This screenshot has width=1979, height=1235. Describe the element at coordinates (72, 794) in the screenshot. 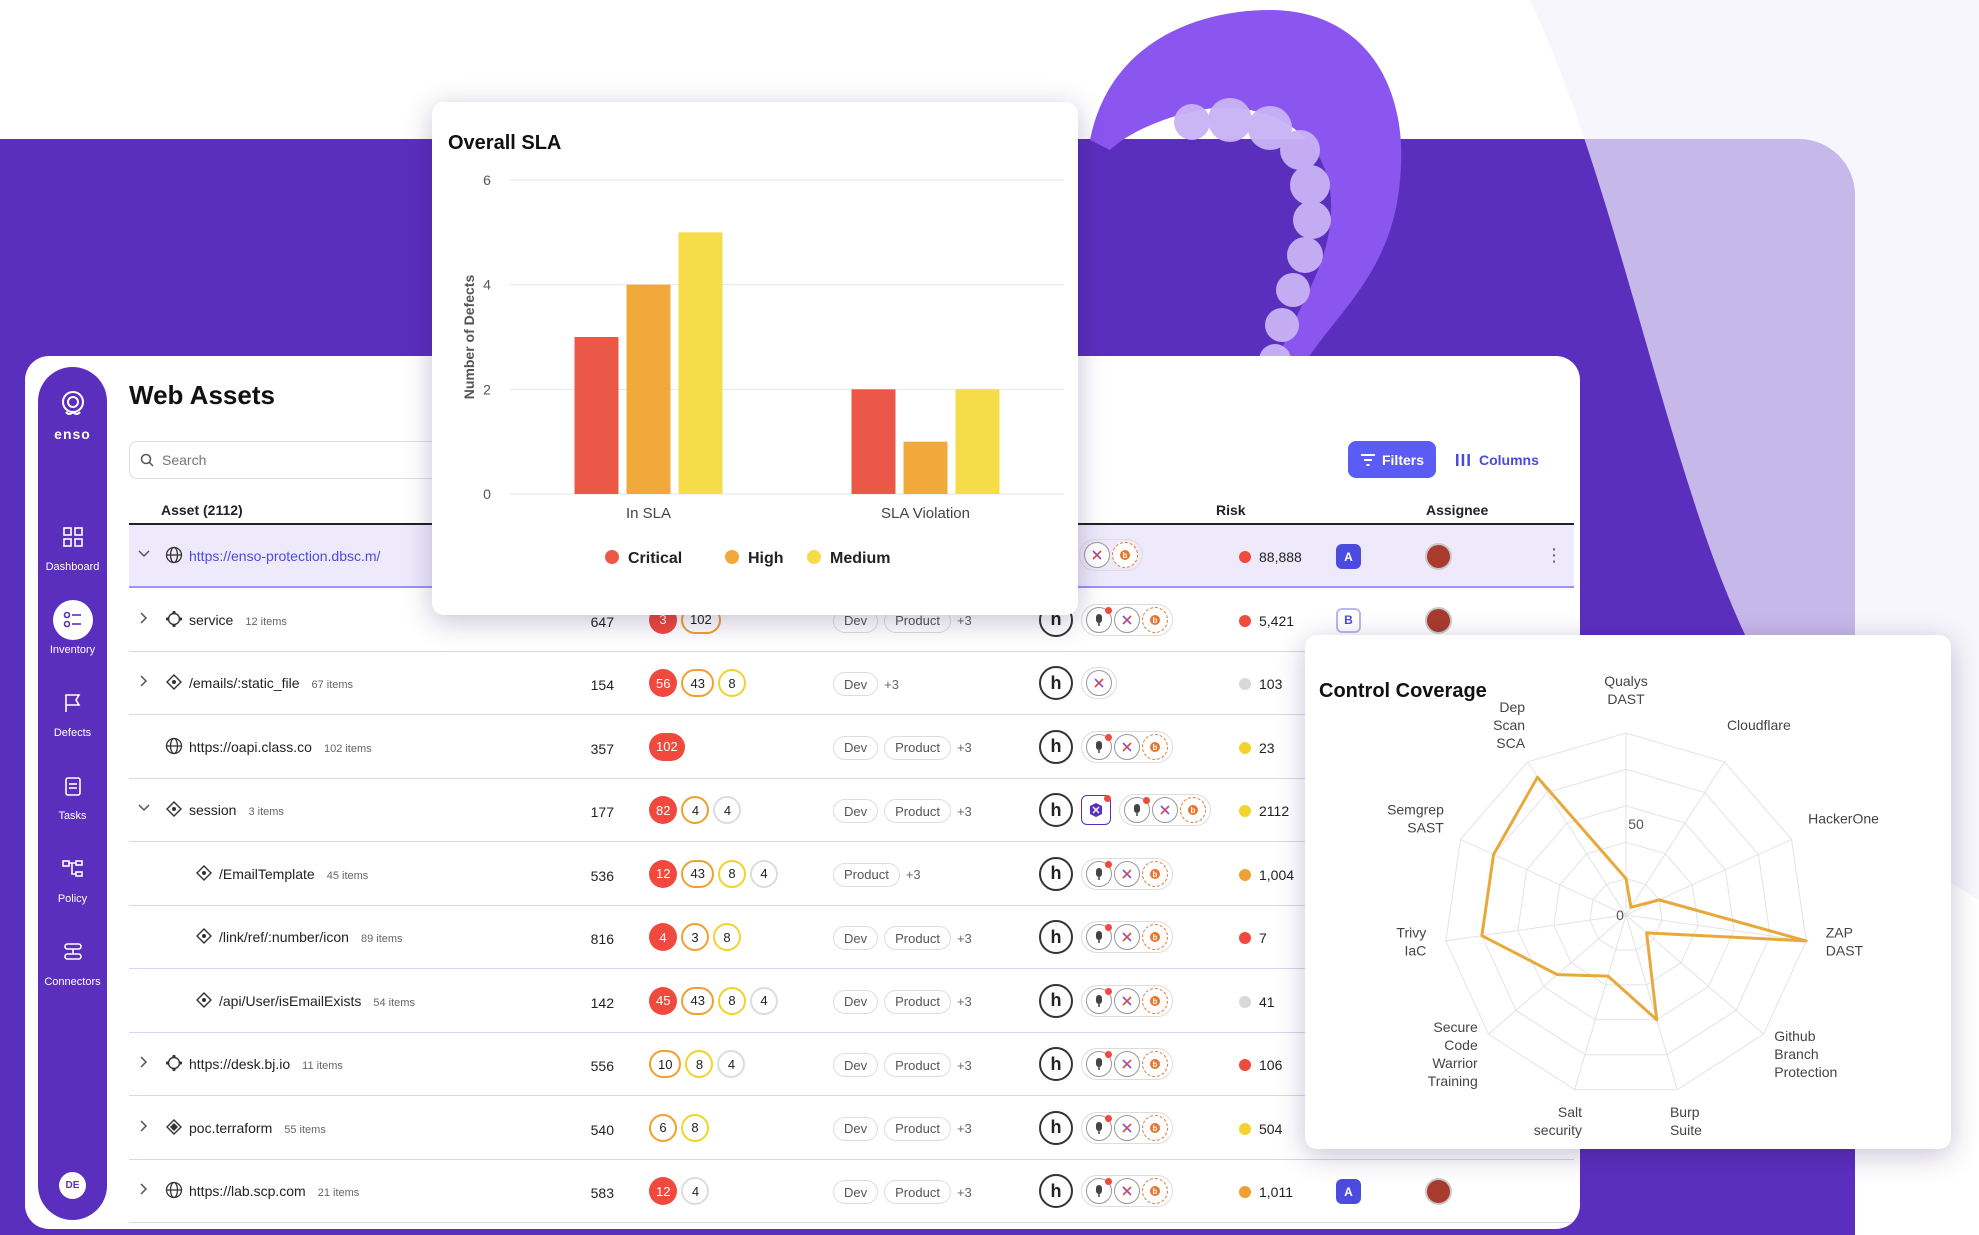

I see `sidebar-item-tasks: Tasks` at that location.